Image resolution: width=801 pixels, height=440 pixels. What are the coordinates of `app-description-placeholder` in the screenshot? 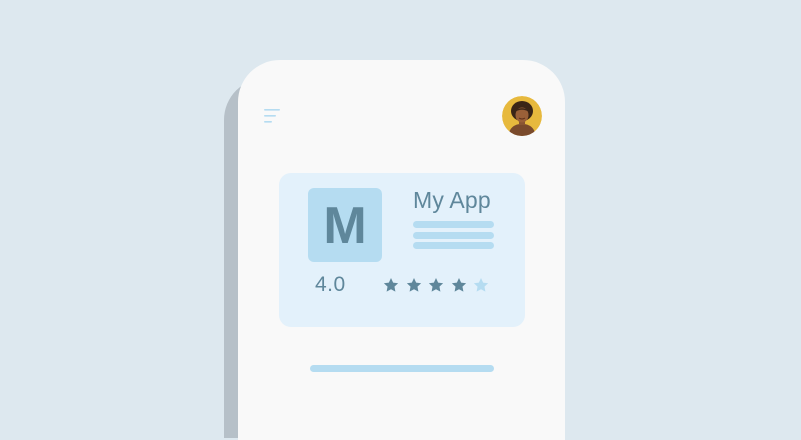 It's located at (453, 237).